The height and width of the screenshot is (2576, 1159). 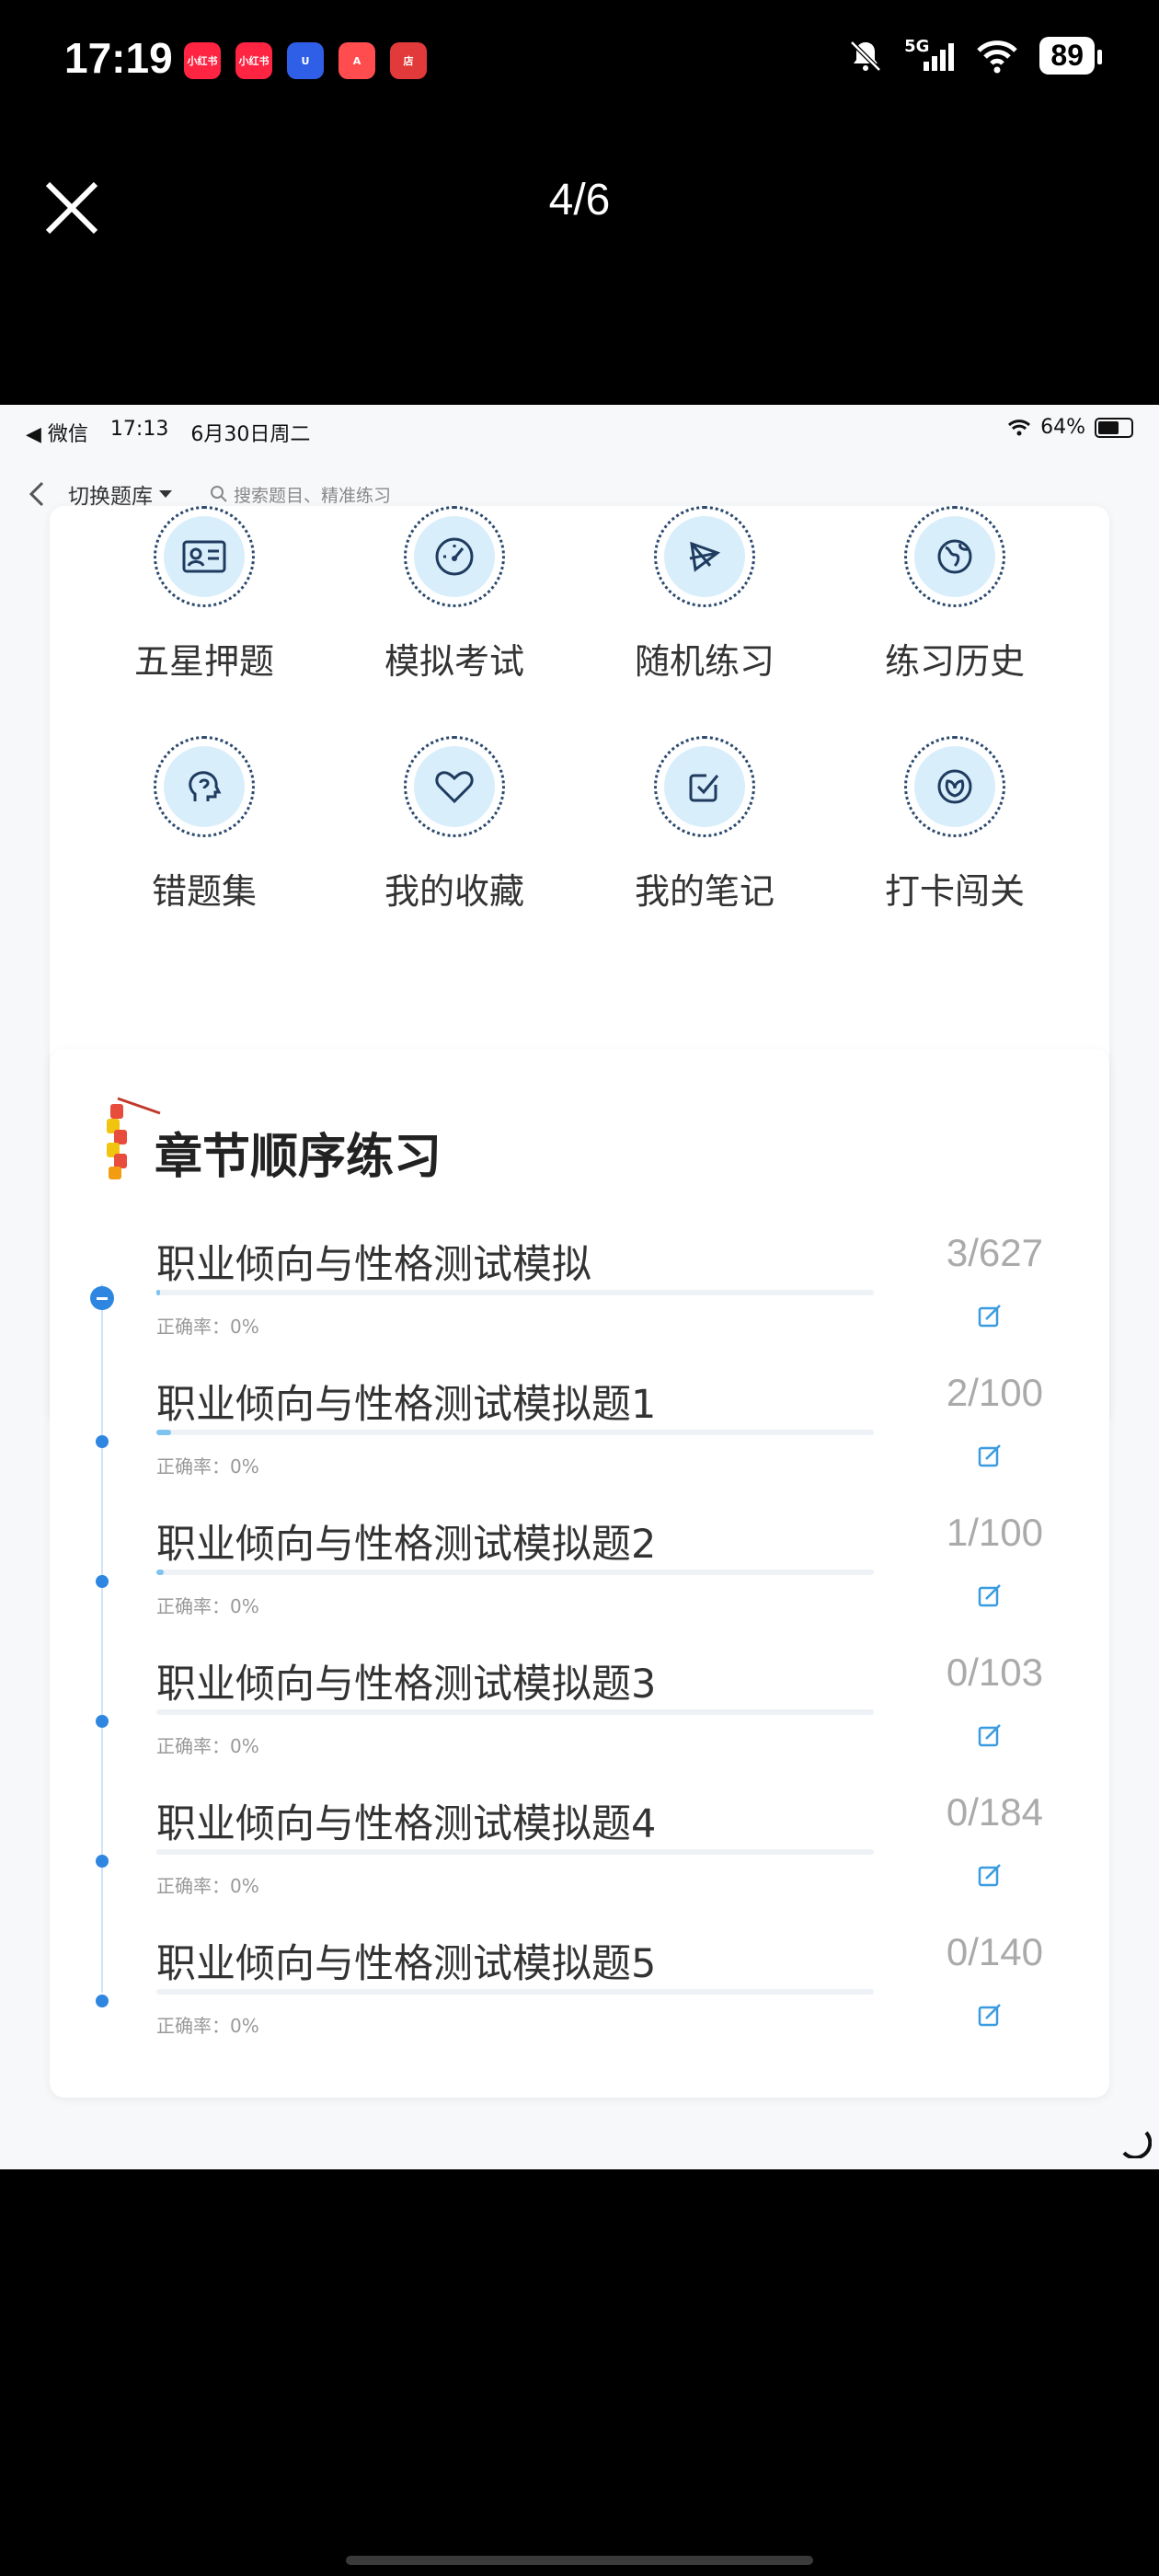 What do you see at coordinates (406, 1405) in the screenshot?
I see `chapter-name: 职业倾向与性格测试模拟题1` at bounding box center [406, 1405].